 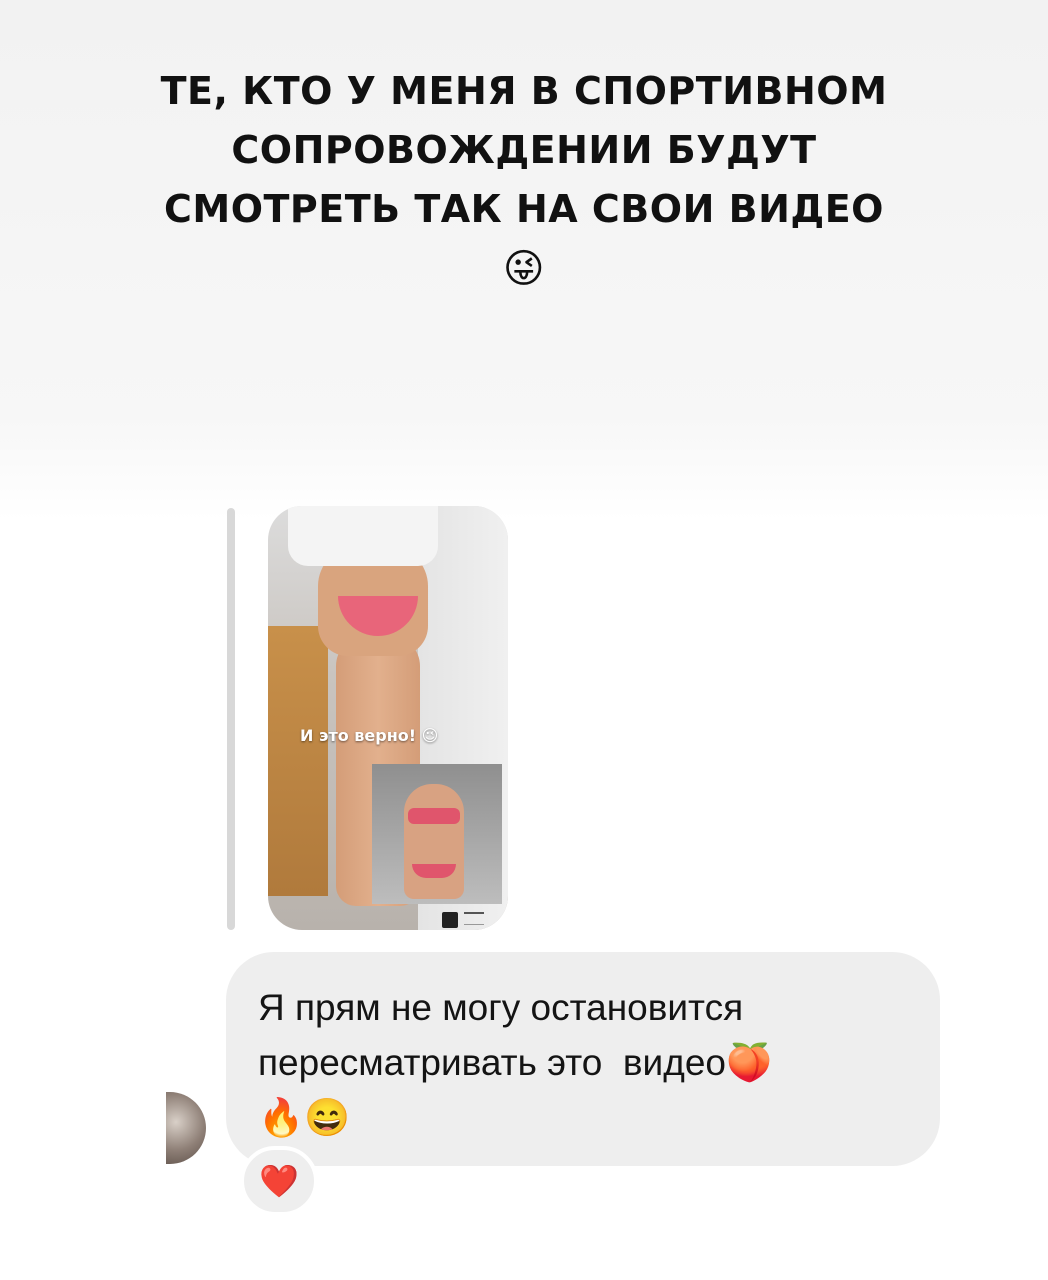 What do you see at coordinates (474, 918) in the screenshot?
I see `story-source-label` at bounding box center [474, 918].